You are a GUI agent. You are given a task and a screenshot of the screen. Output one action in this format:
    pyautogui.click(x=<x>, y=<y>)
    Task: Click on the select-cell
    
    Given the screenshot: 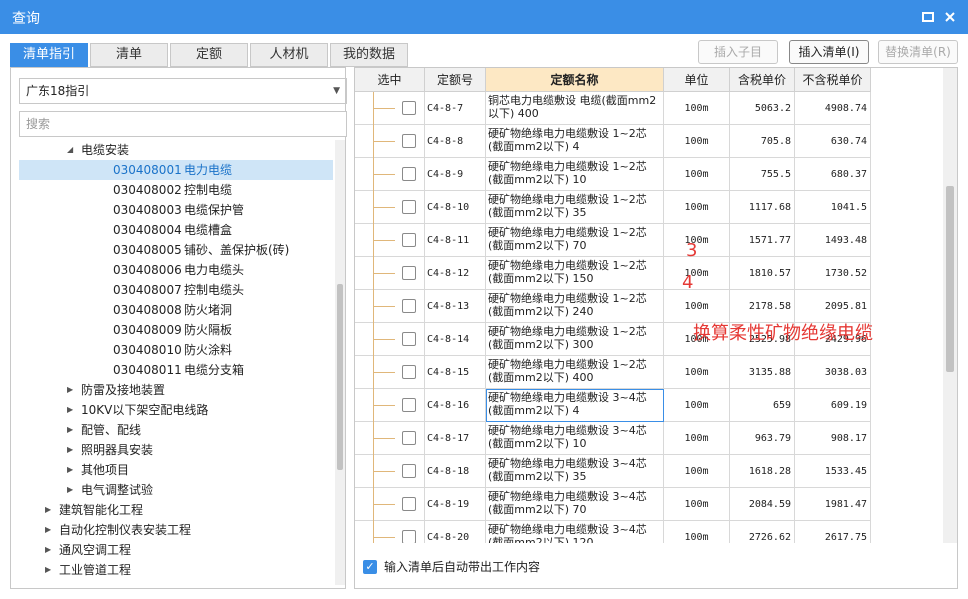 What is the action you would take?
    pyautogui.click(x=390, y=405)
    